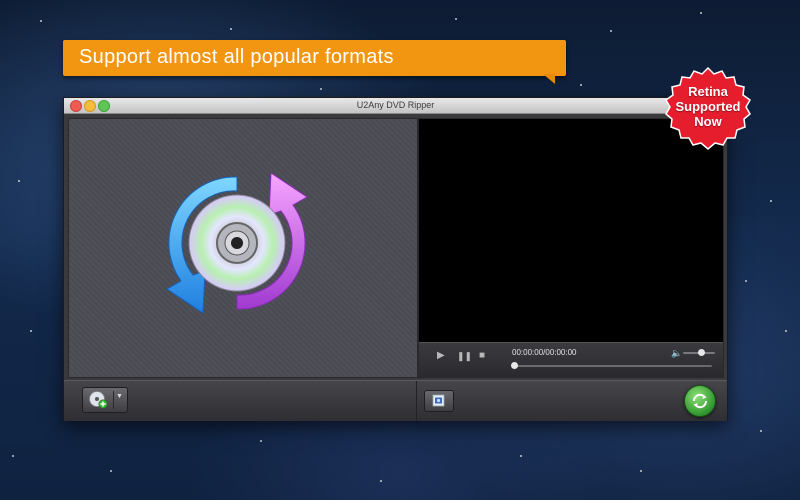  Describe the element at coordinates (395, 400) in the screenshot. I see `bottom-toolbar: ▼` at that location.